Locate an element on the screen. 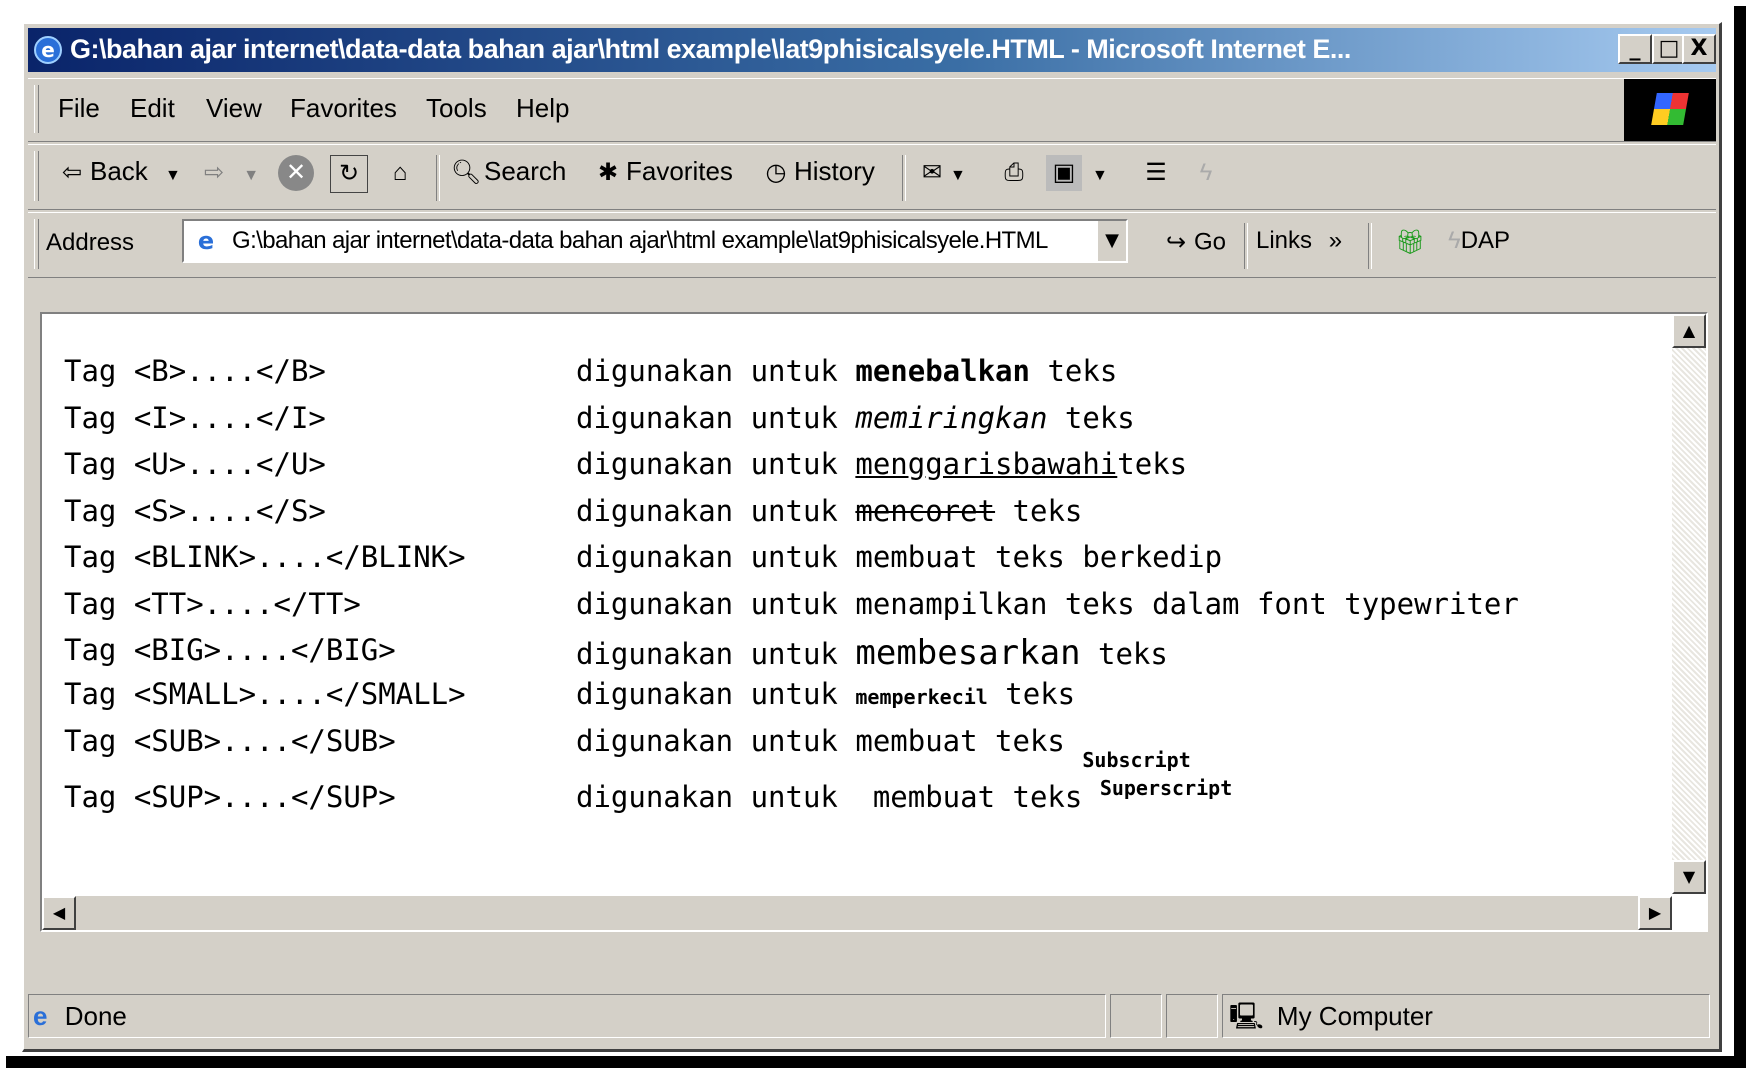  home-icon: ⌂ is located at coordinates (400, 172).